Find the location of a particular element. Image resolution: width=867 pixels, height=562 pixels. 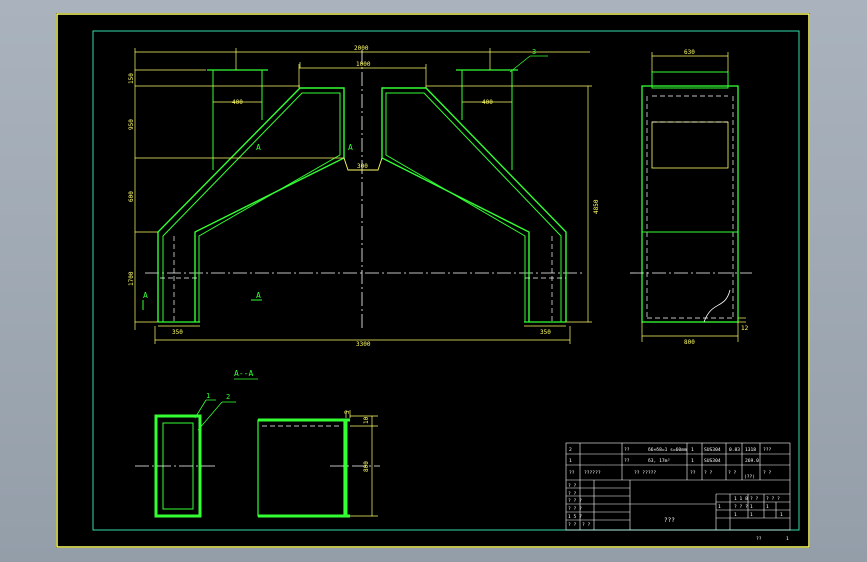

balloon-1: 1 is located at coordinates (208, 396).